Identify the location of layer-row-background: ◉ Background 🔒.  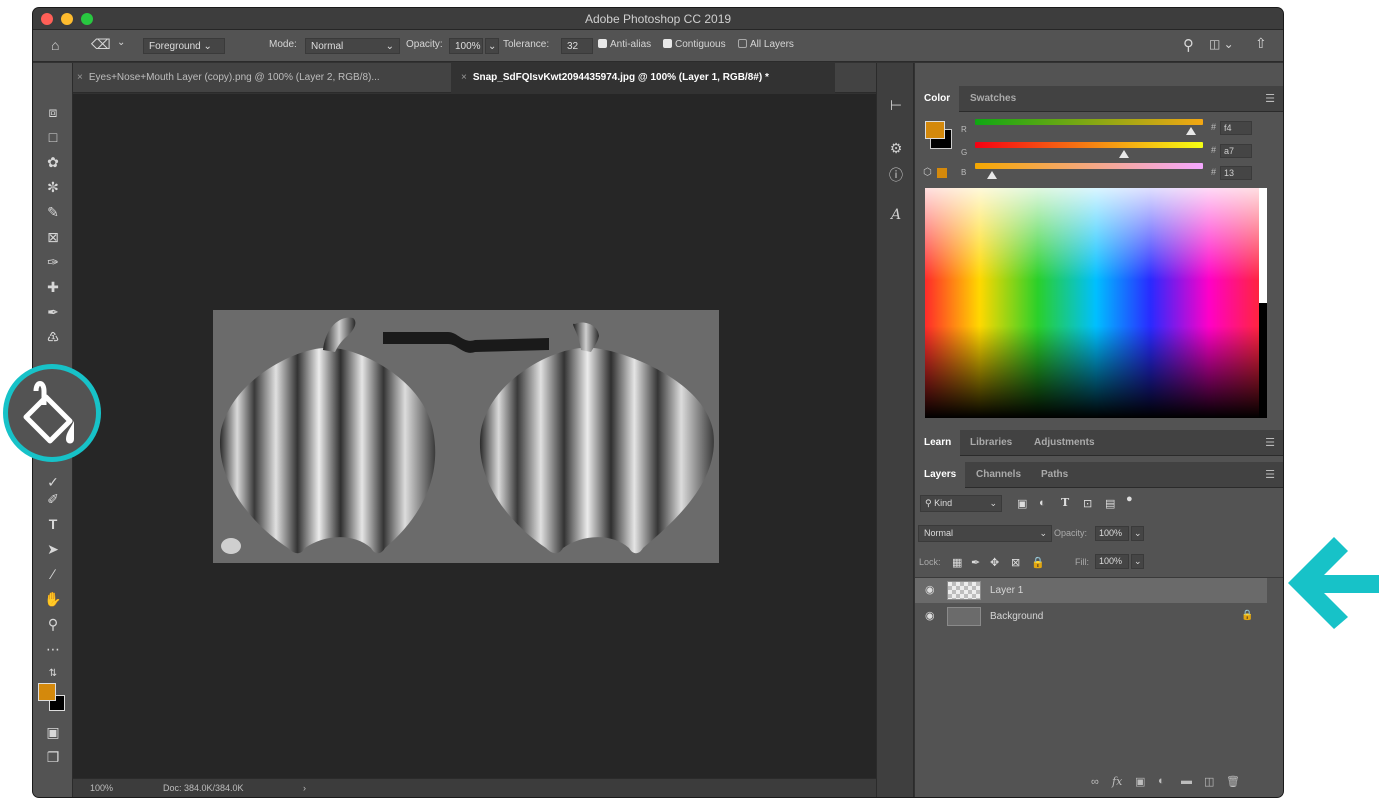
(1091, 616).